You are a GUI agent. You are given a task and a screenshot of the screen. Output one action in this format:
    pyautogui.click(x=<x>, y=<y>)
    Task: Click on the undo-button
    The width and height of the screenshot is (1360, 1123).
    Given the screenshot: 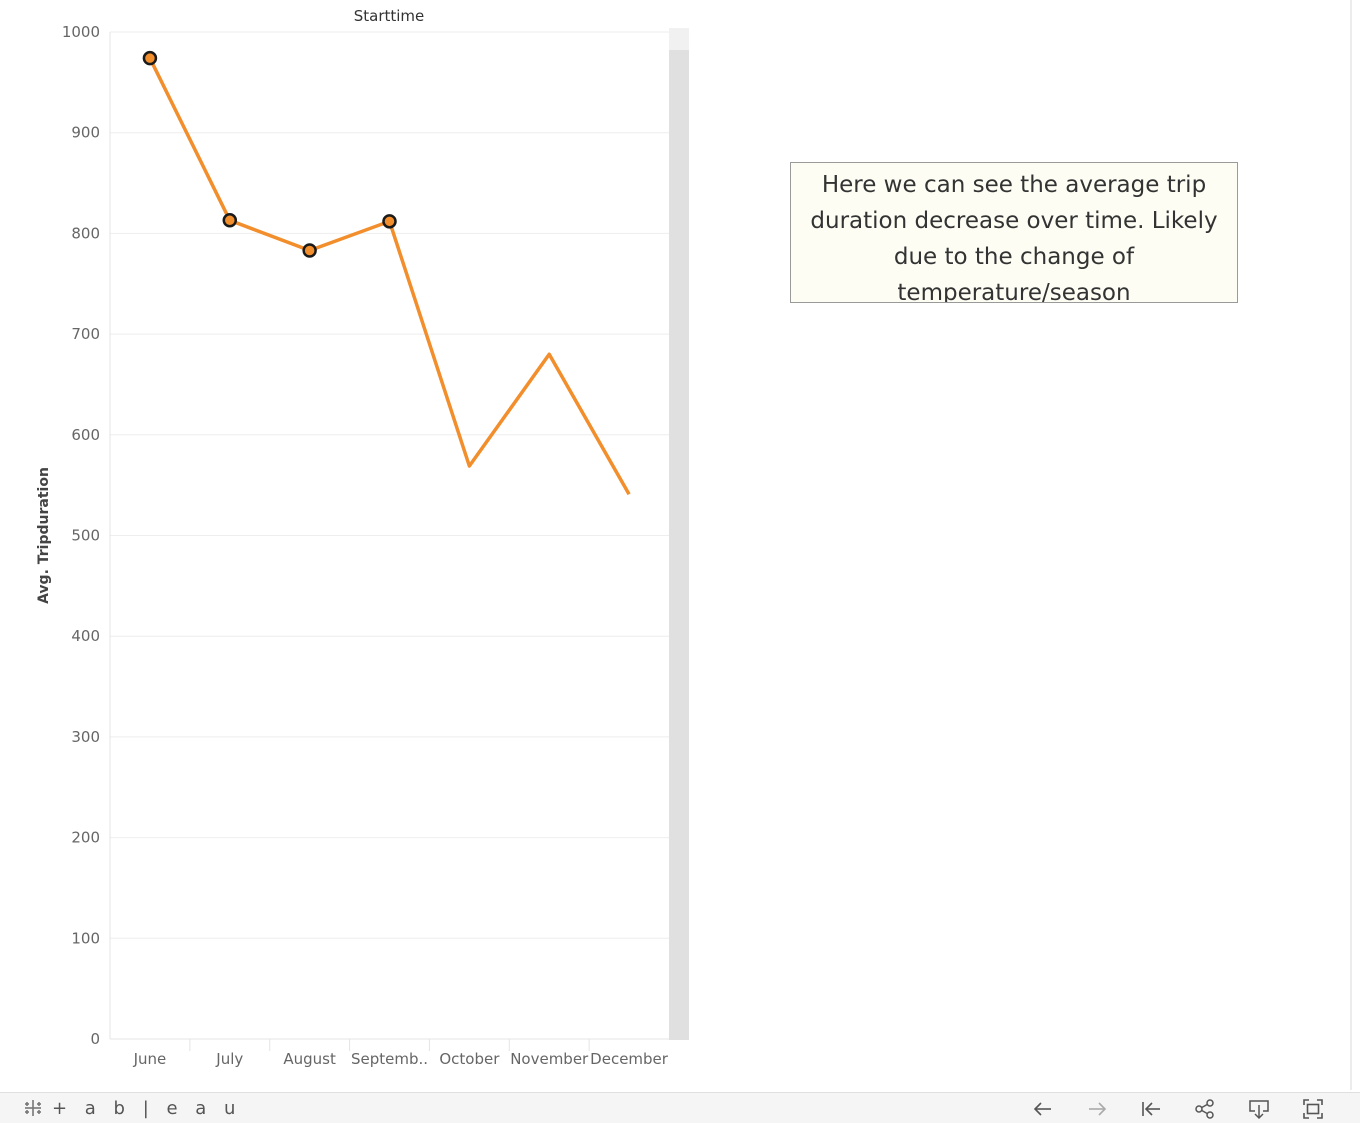 What is the action you would take?
    pyautogui.click(x=1043, y=1109)
    